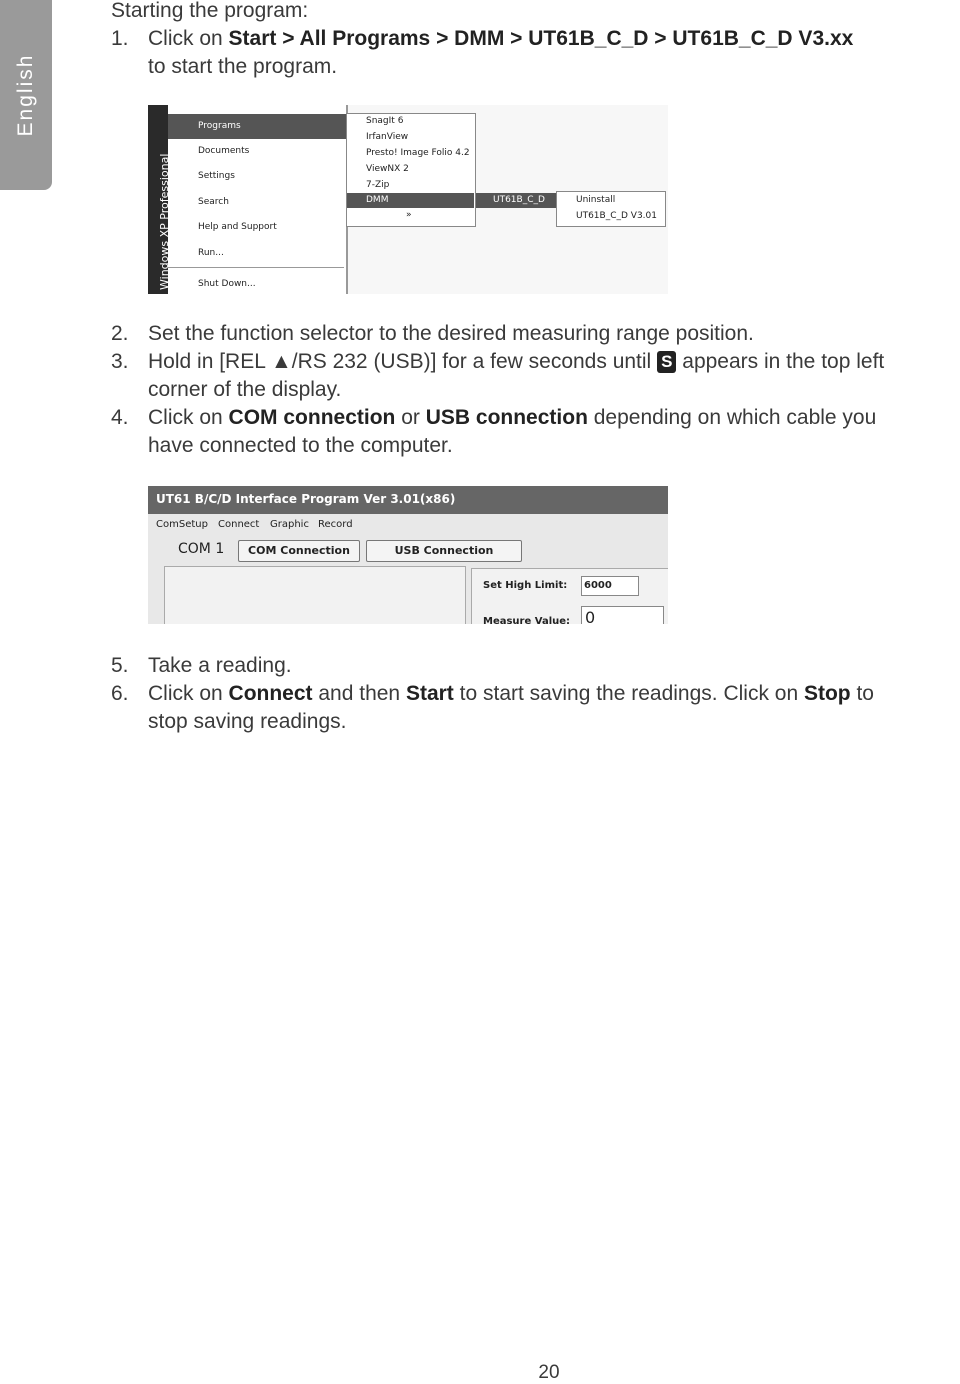 The width and height of the screenshot is (960, 1384). I want to click on port-label: COM 1, so click(201, 549).